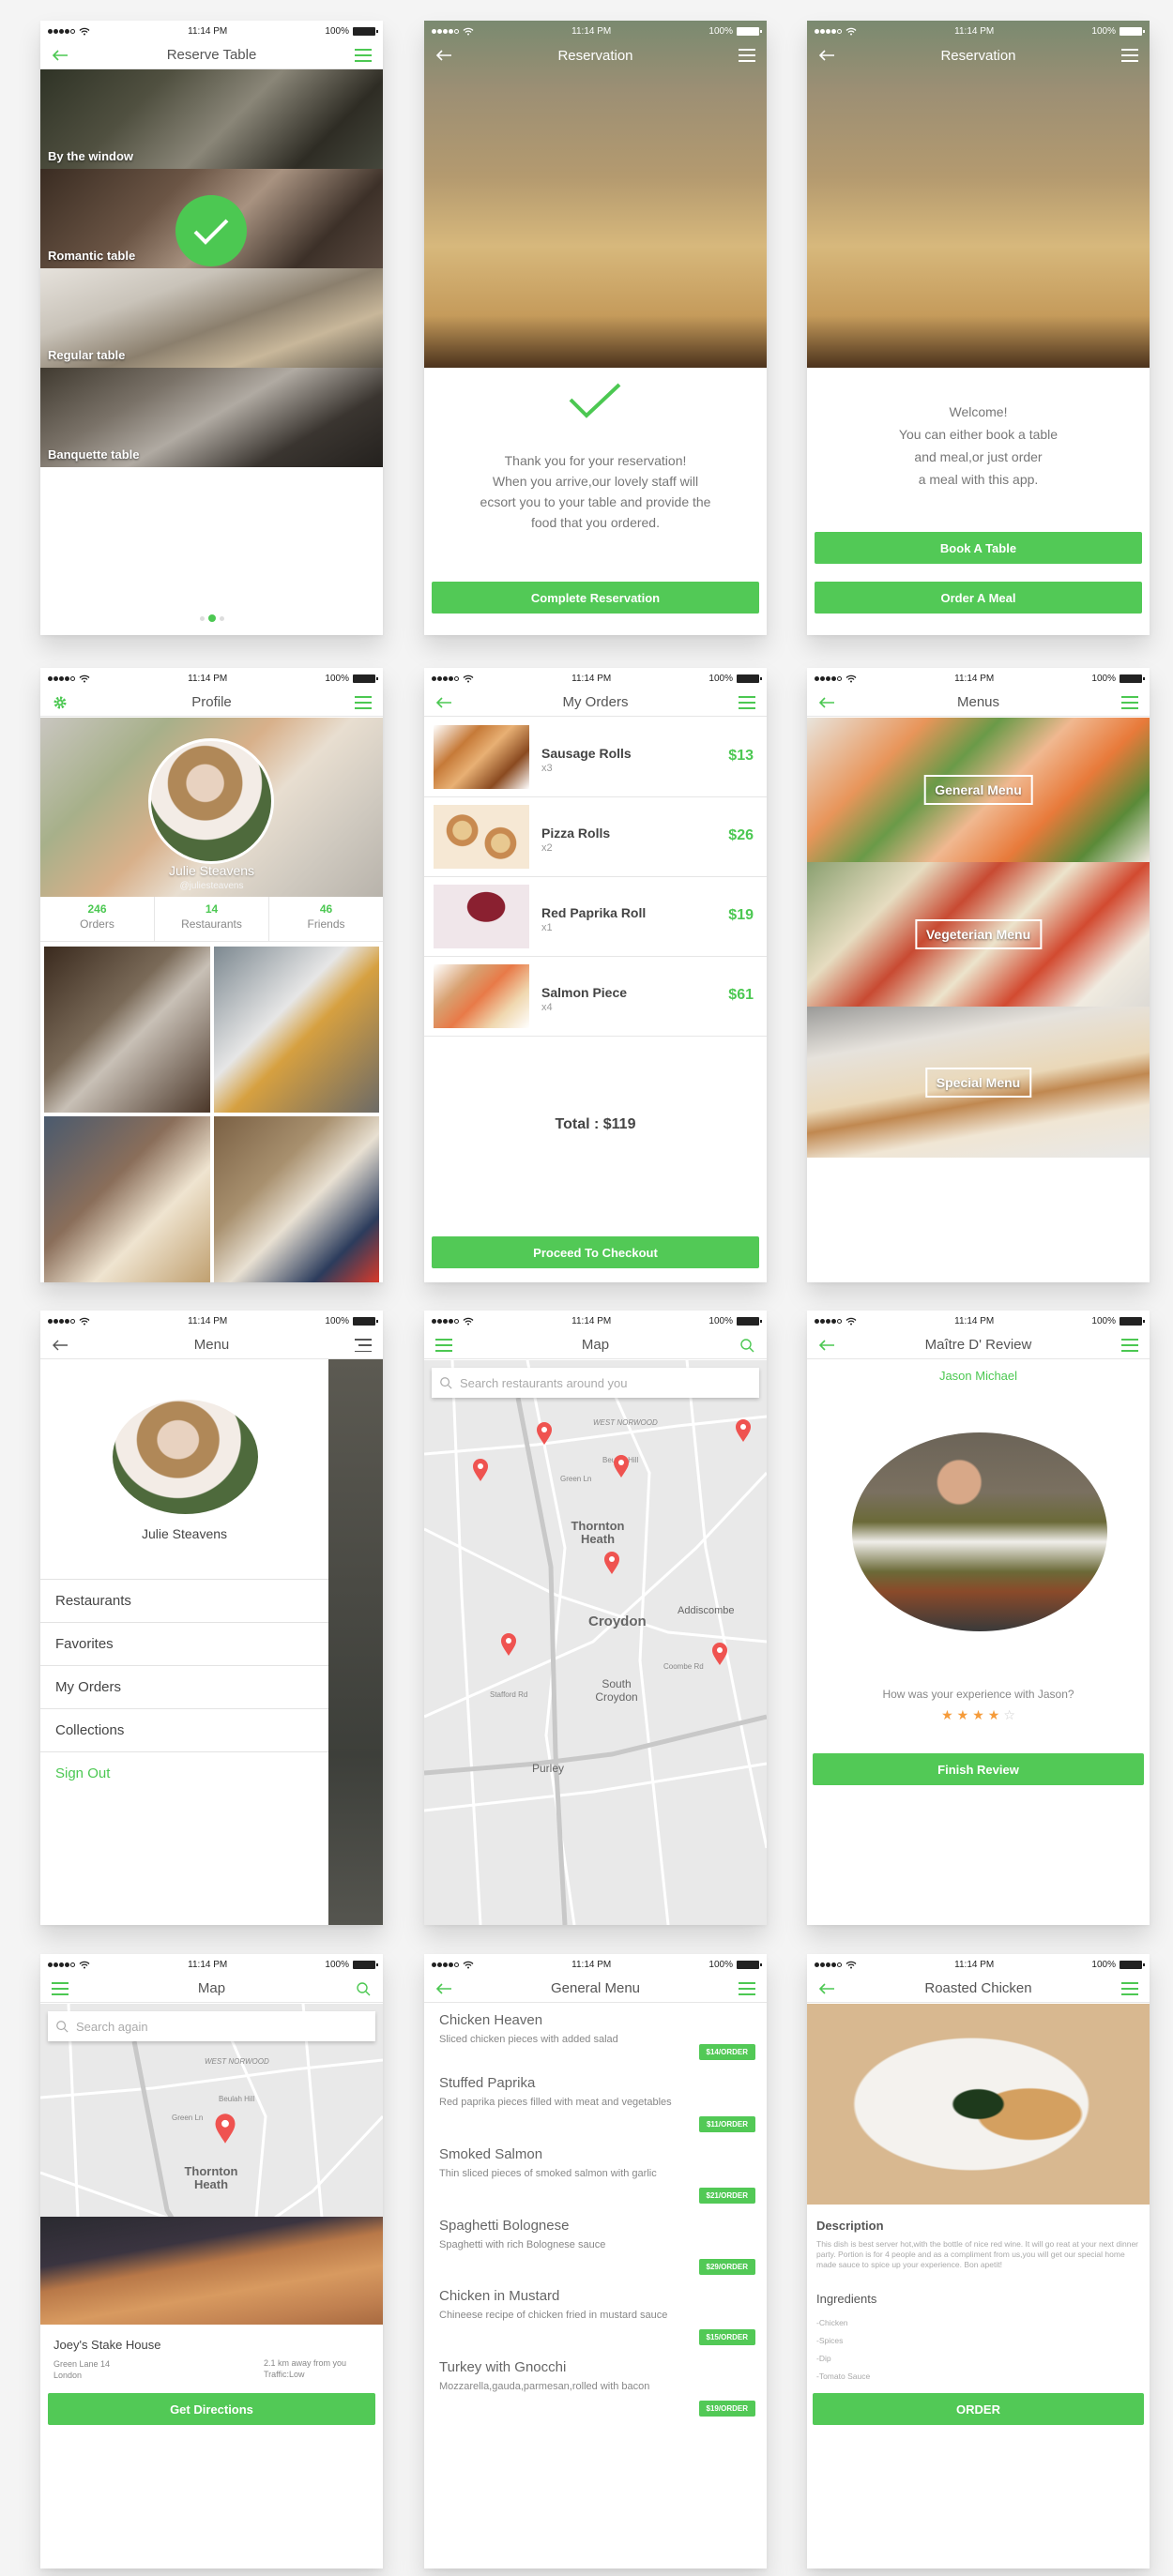  I want to click on table-option-banquette: Banquette table, so click(211, 417).